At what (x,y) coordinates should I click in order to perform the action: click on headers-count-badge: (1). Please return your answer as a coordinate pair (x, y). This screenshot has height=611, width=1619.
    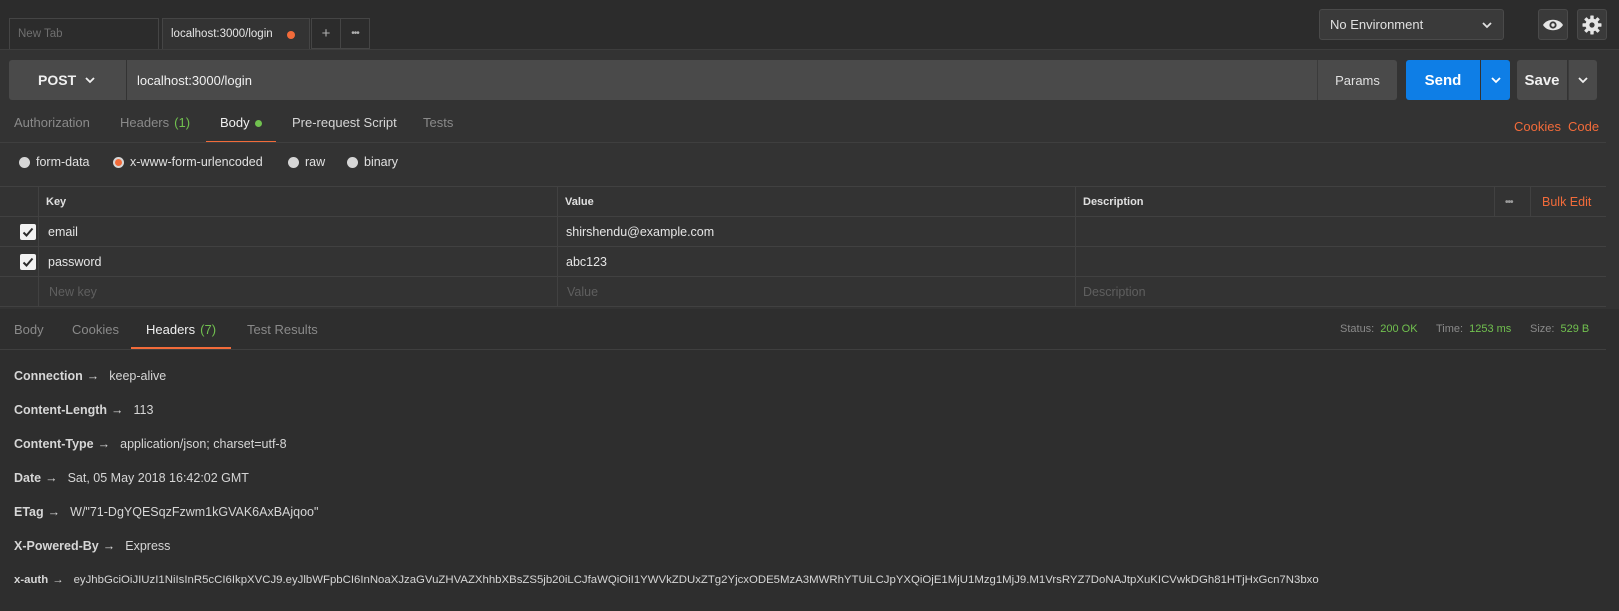
    Looking at the image, I should click on (182, 122).